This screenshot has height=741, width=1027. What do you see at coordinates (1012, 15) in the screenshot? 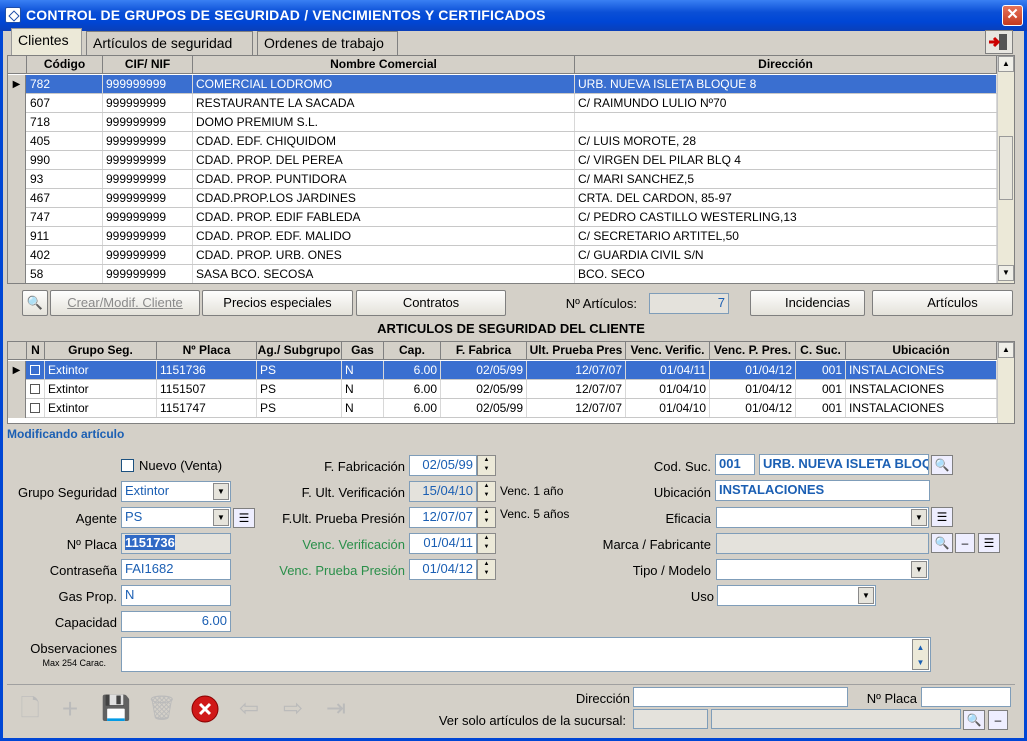
I see `close-button: ✕` at bounding box center [1012, 15].